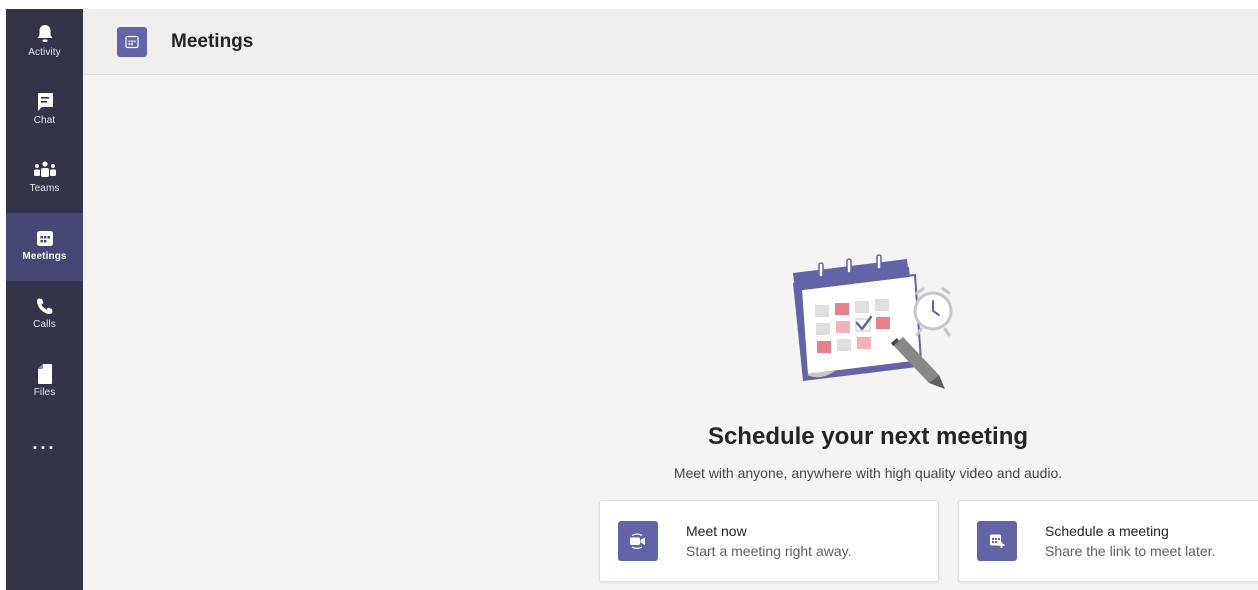 This screenshot has height=590, width=1258. What do you see at coordinates (769, 541) in the screenshot?
I see `meet-now-card: Meet now Start a meeting right away.` at bounding box center [769, 541].